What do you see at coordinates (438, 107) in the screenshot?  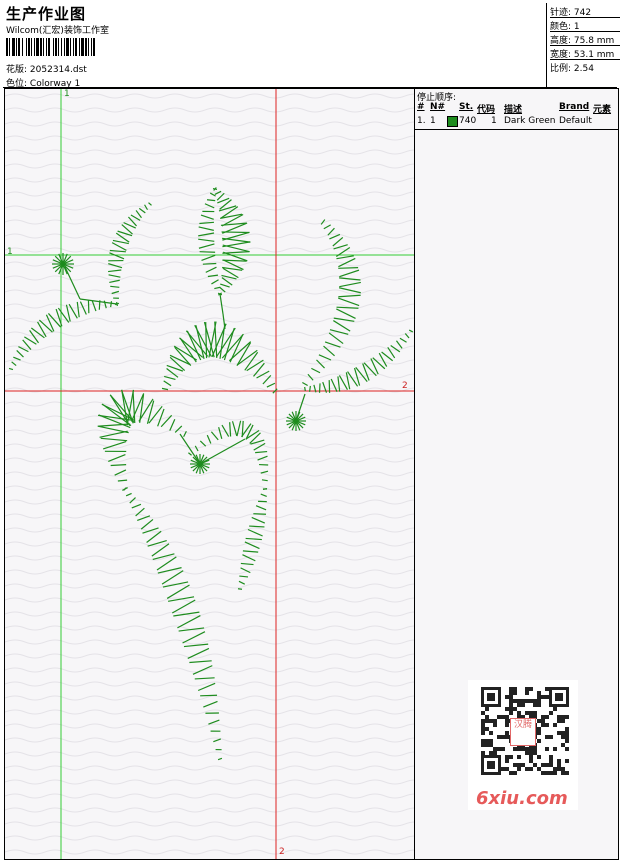 I see `col-n-header: N#` at bounding box center [438, 107].